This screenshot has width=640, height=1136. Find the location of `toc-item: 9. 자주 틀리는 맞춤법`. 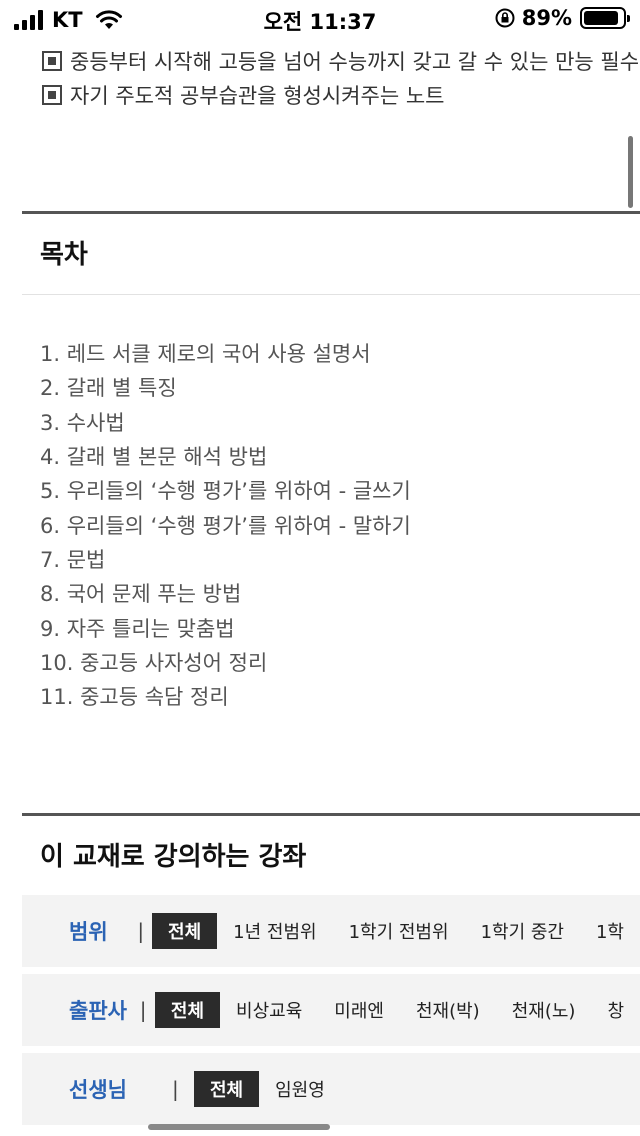

toc-item: 9. 자주 틀리는 맞춤법 is located at coordinates (137, 628).